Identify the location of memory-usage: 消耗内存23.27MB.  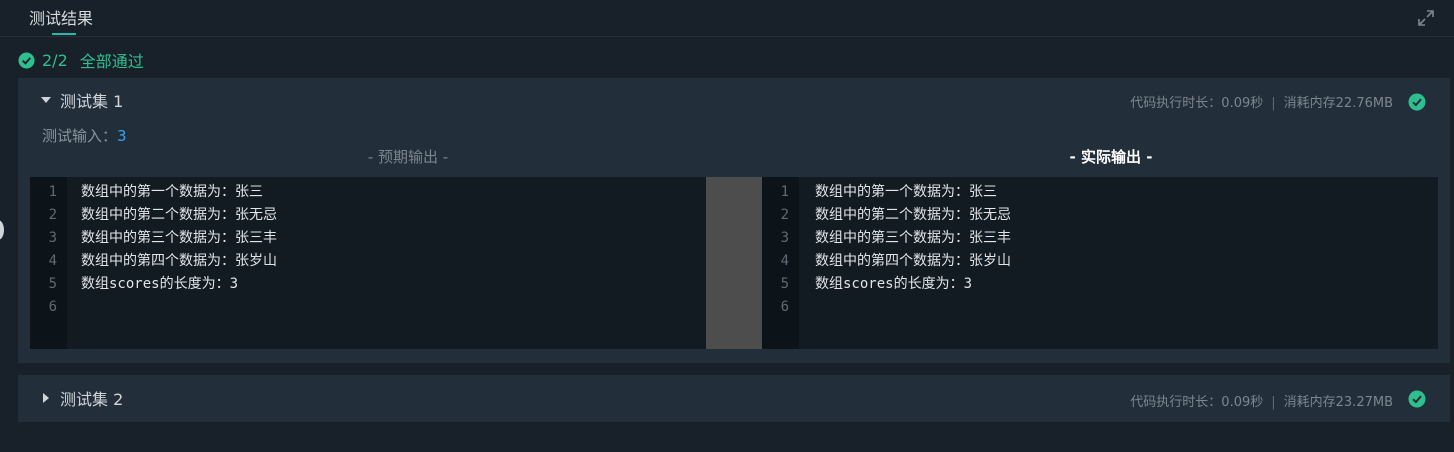
(1338, 402).